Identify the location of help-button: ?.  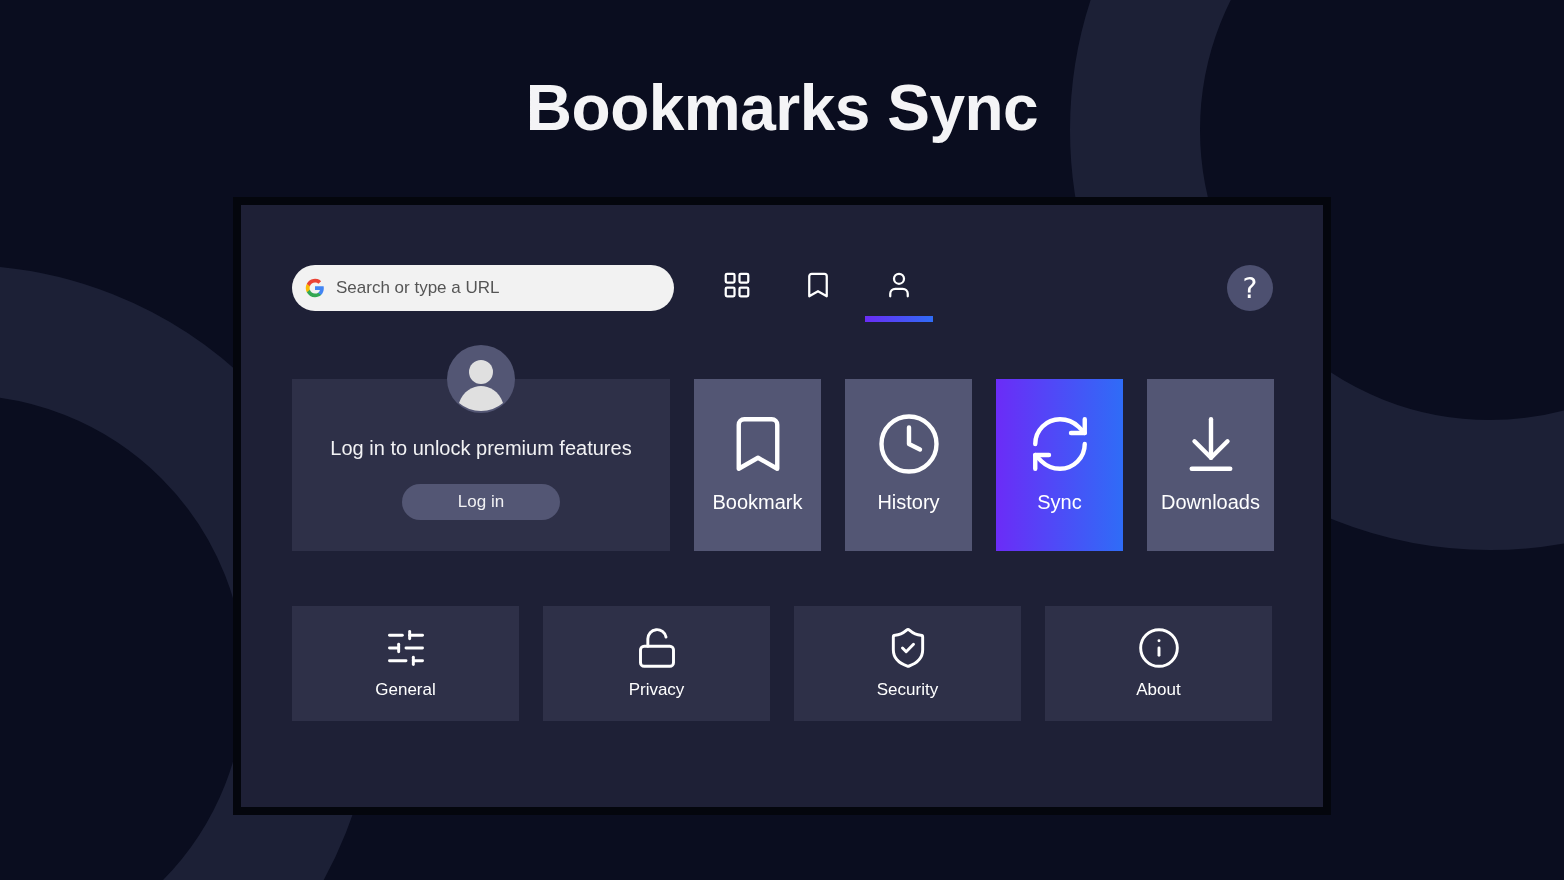
(1250, 288).